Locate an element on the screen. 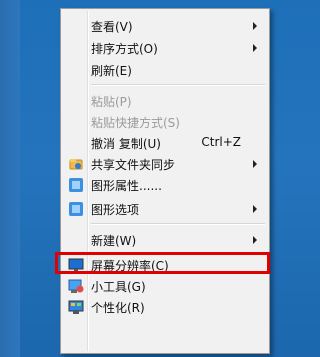  menu-item-graphics-options: 图形选项 is located at coordinates (165, 209).